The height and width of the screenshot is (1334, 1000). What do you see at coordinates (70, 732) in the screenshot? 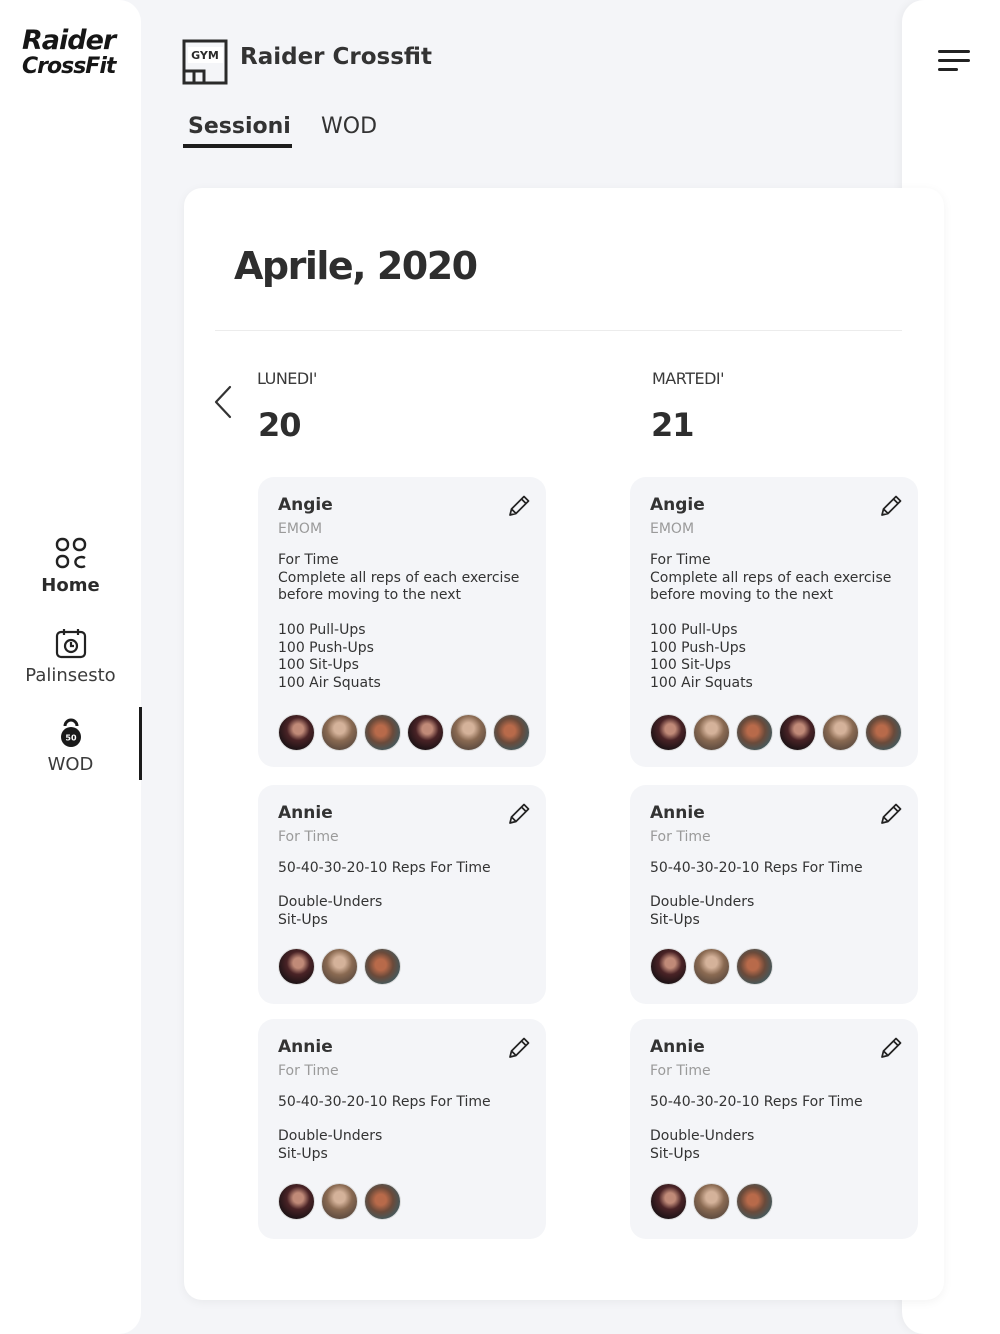
I see `kettlebell-icon: 50` at bounding box center [70, 732].